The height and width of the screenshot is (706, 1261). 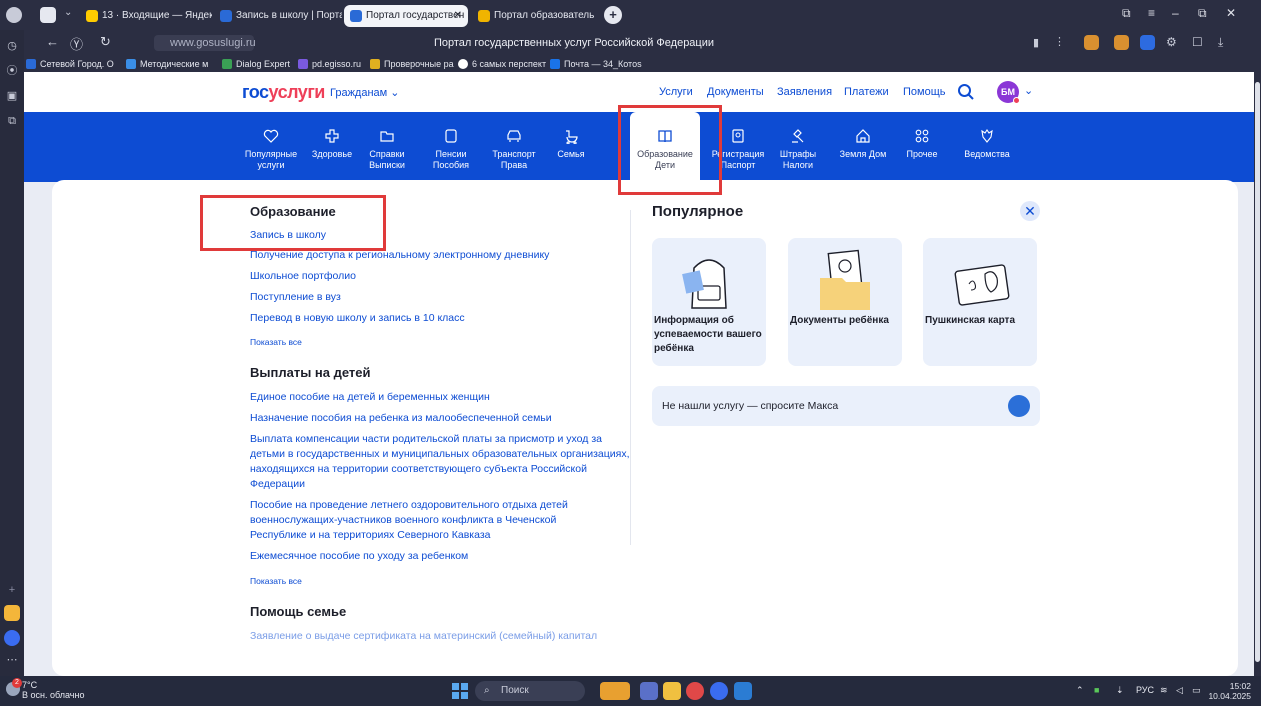 What do you see at coordinates (1120, 690) in the screenshot?
I see `tray-sync-icon: ⇣` at bounding box center [1120, 690].